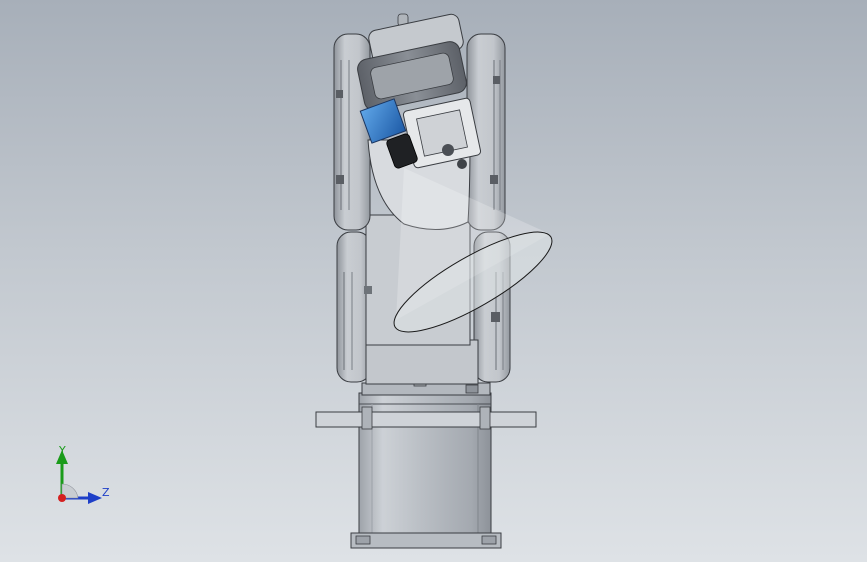 This screenshot has height=562, width=867. I want to click on axis-triad: Y Z, so click(85, 478).